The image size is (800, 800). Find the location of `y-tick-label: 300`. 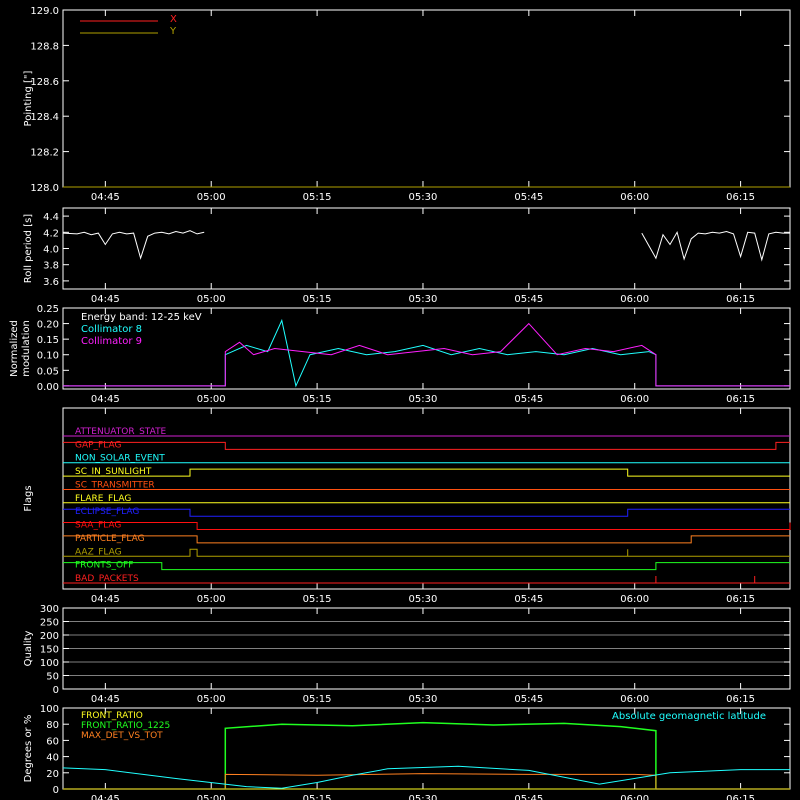

y-tick-label: 300 is located at coordinates (49, 609).